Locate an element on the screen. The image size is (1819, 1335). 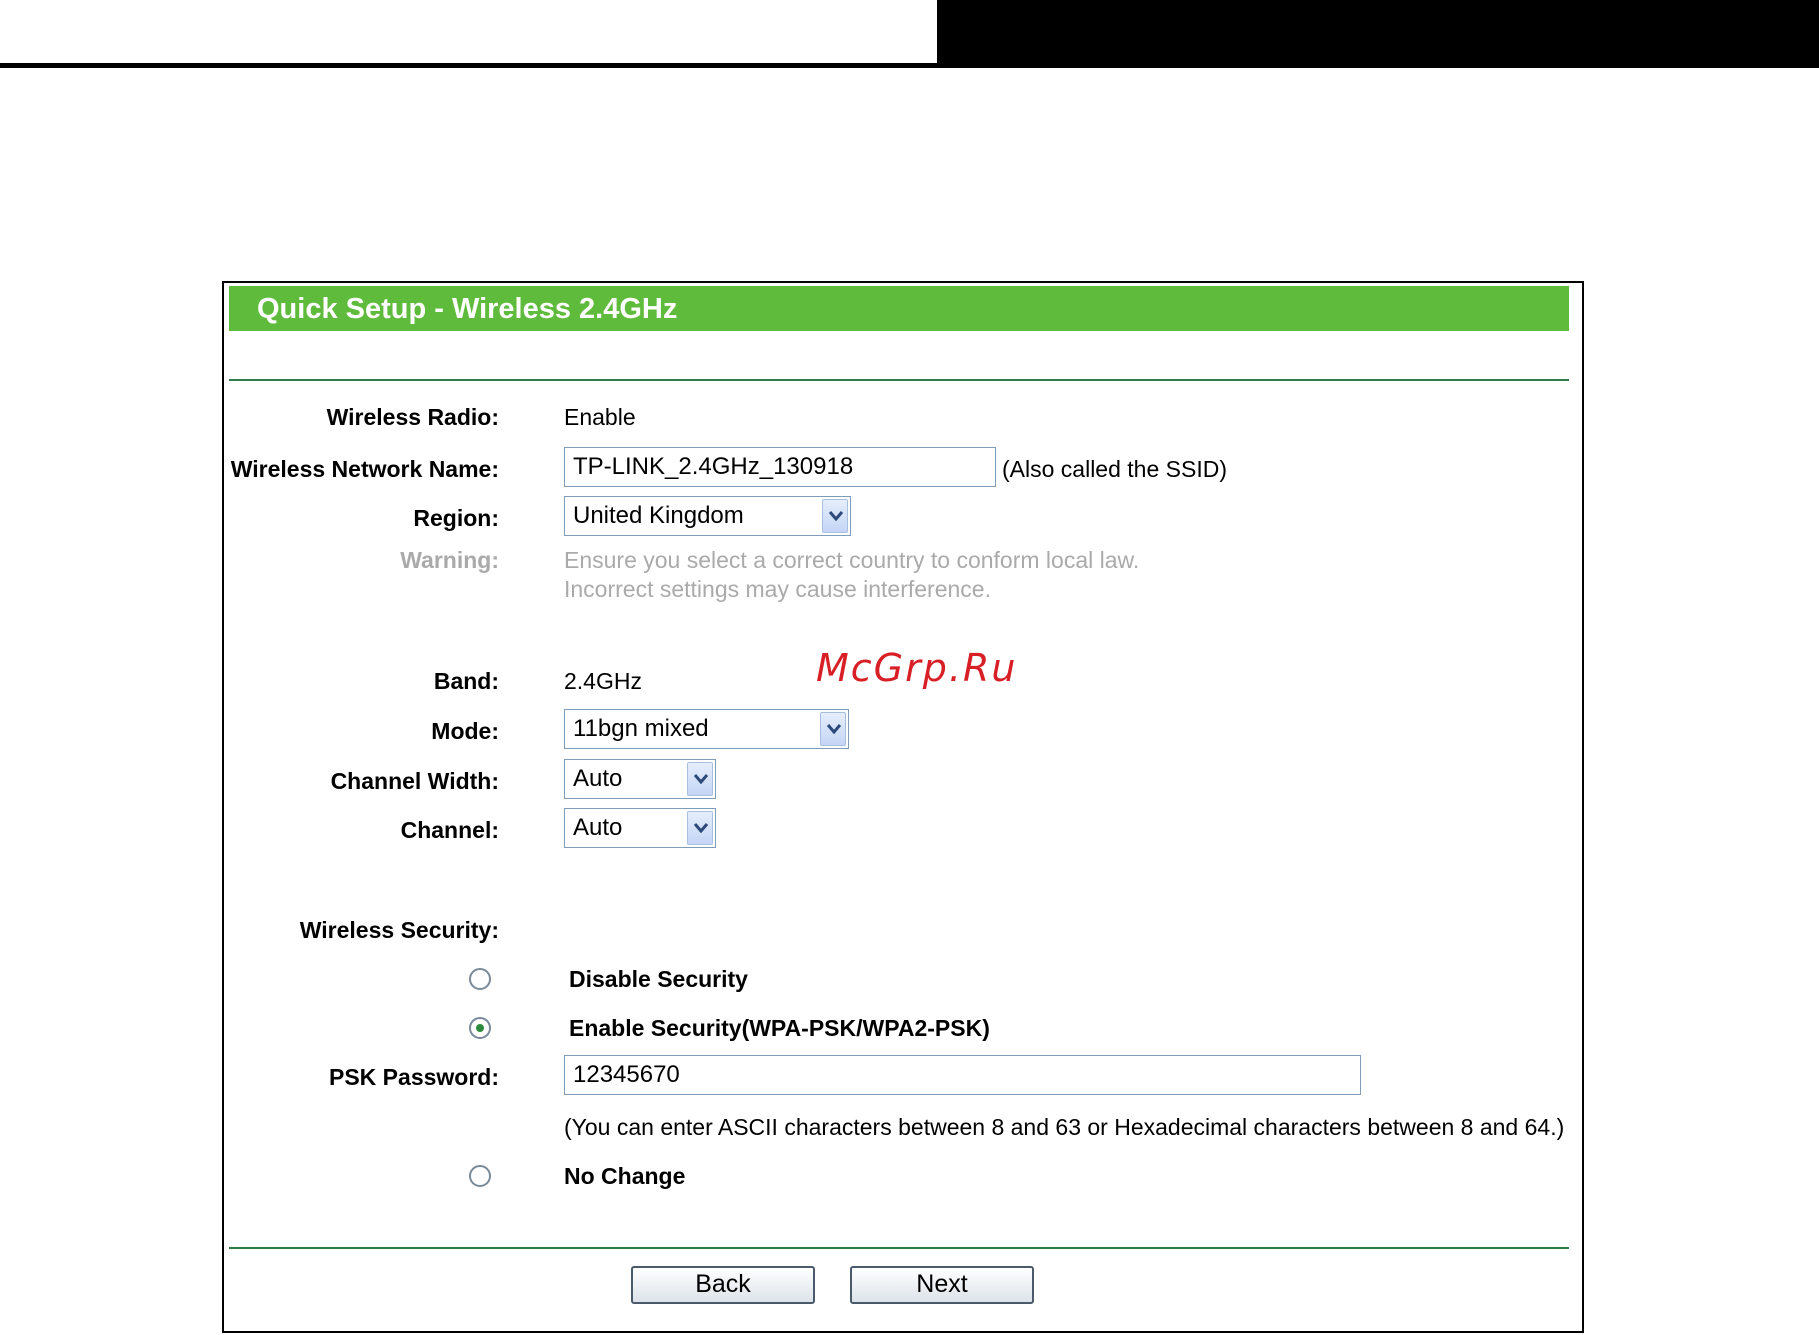
radio-selected-dot is located at coordinates (480, 1028).